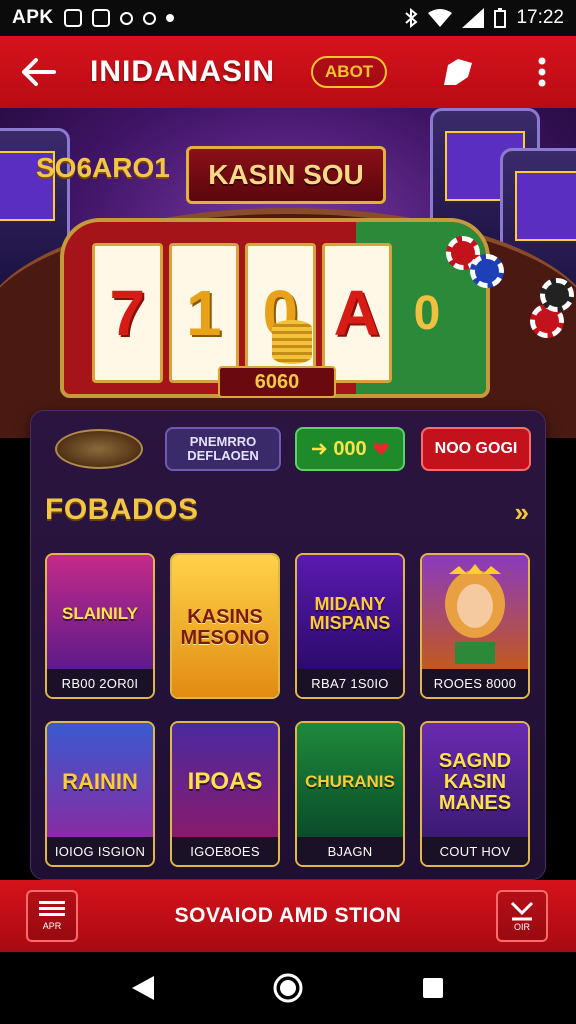  What do you see at coordinates (242, 313) in the screenshot?
I see `slot-reels: 7 1 0 A` at bounding box center [242, 313].